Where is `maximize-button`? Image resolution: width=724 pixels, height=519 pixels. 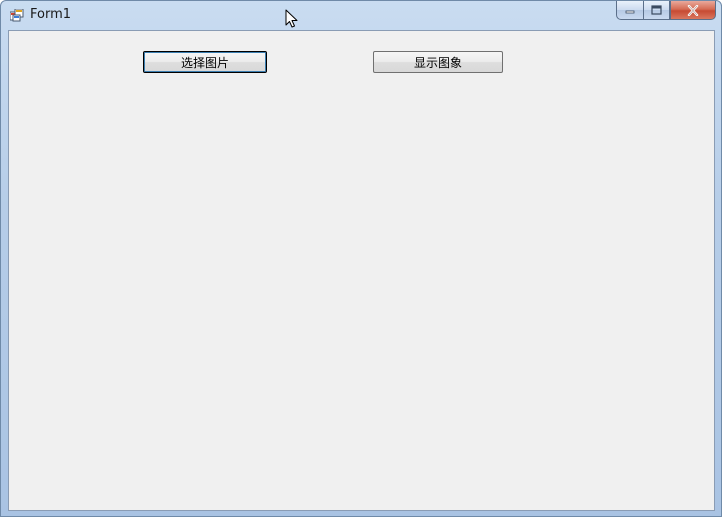 maximize-button is located at coordinates (656, 10).